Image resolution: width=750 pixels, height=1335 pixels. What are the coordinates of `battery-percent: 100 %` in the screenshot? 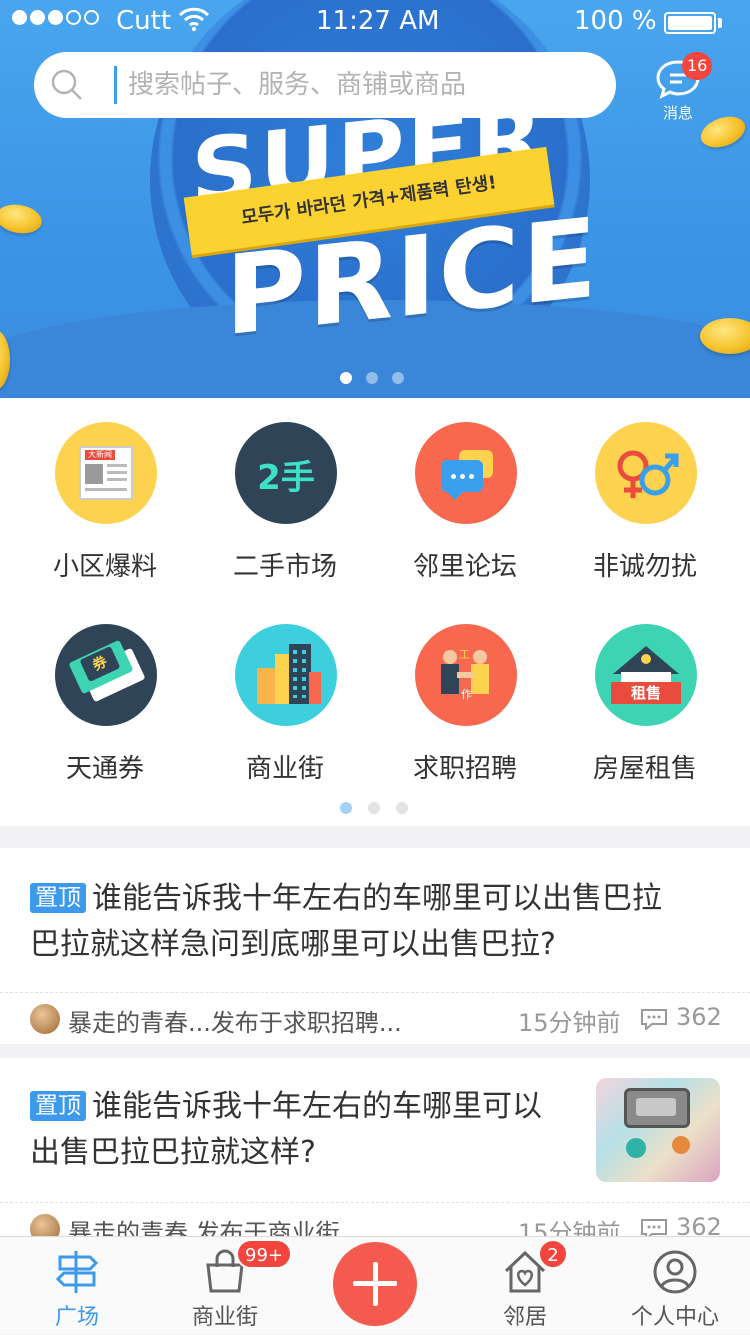 It's located at (615, 21).